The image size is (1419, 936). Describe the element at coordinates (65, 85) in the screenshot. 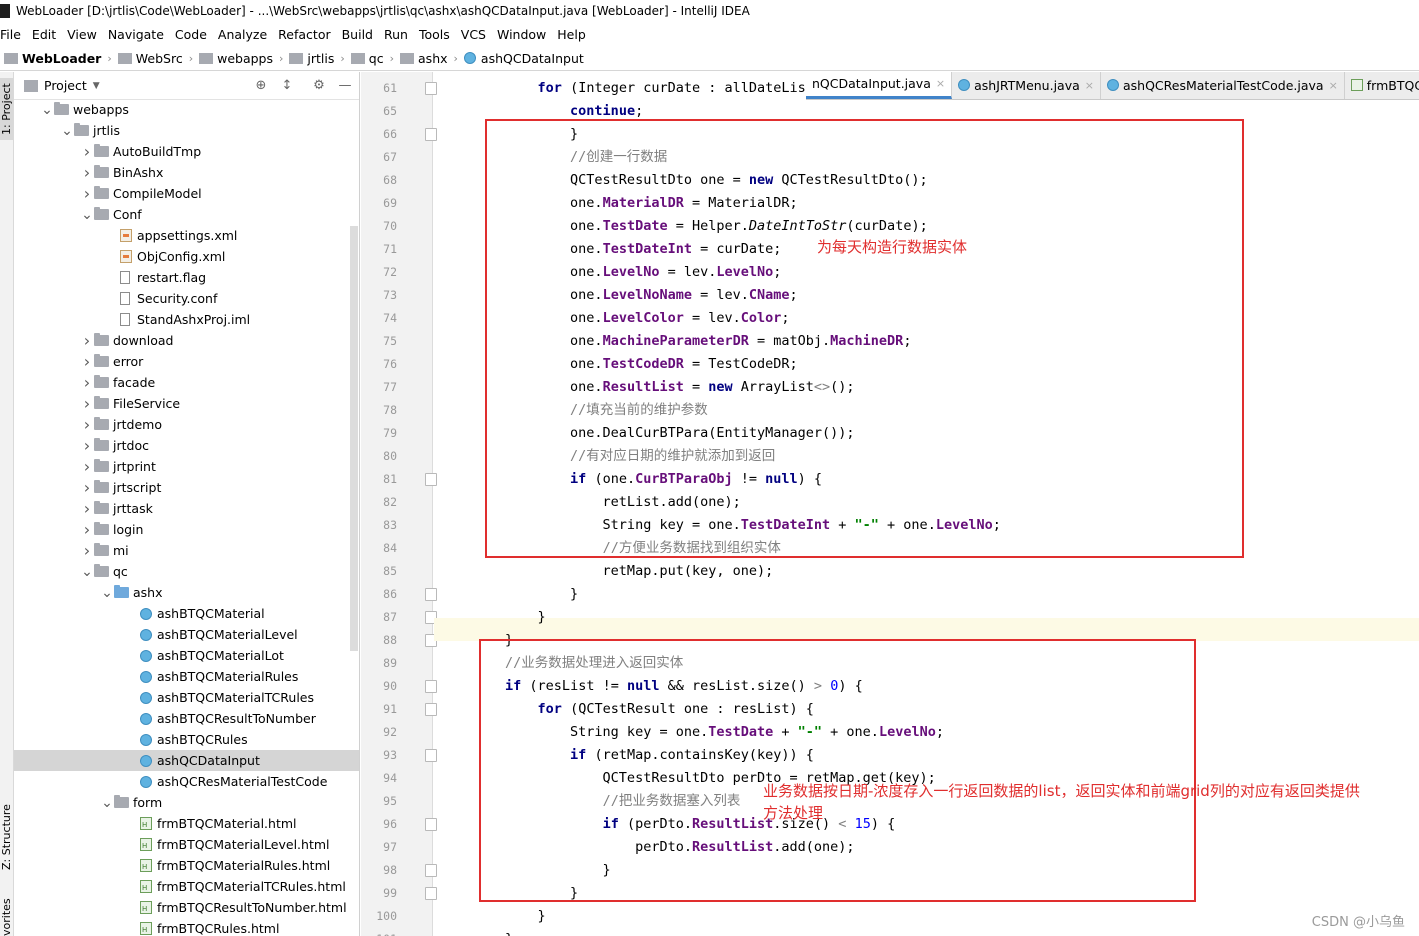

I see `project-panel-title: Project` at that location.